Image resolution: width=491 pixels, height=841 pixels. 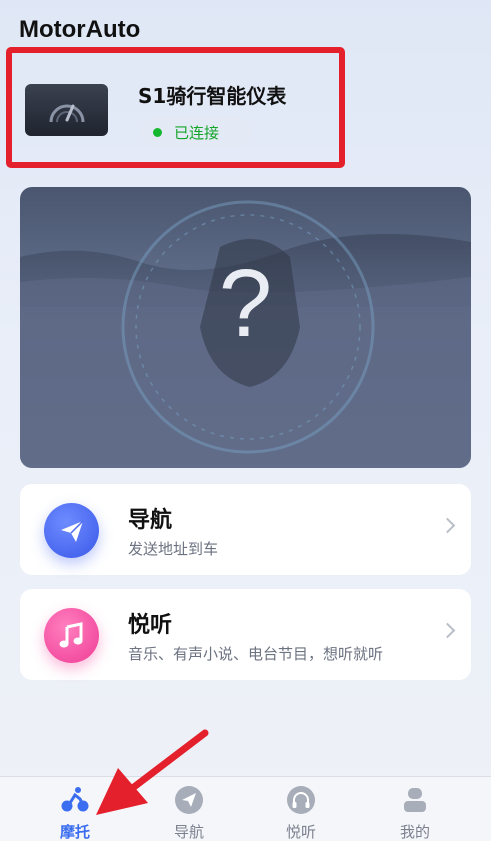 I want to click on unknown-device-placeholder: ?, so click(x=245, y=303).